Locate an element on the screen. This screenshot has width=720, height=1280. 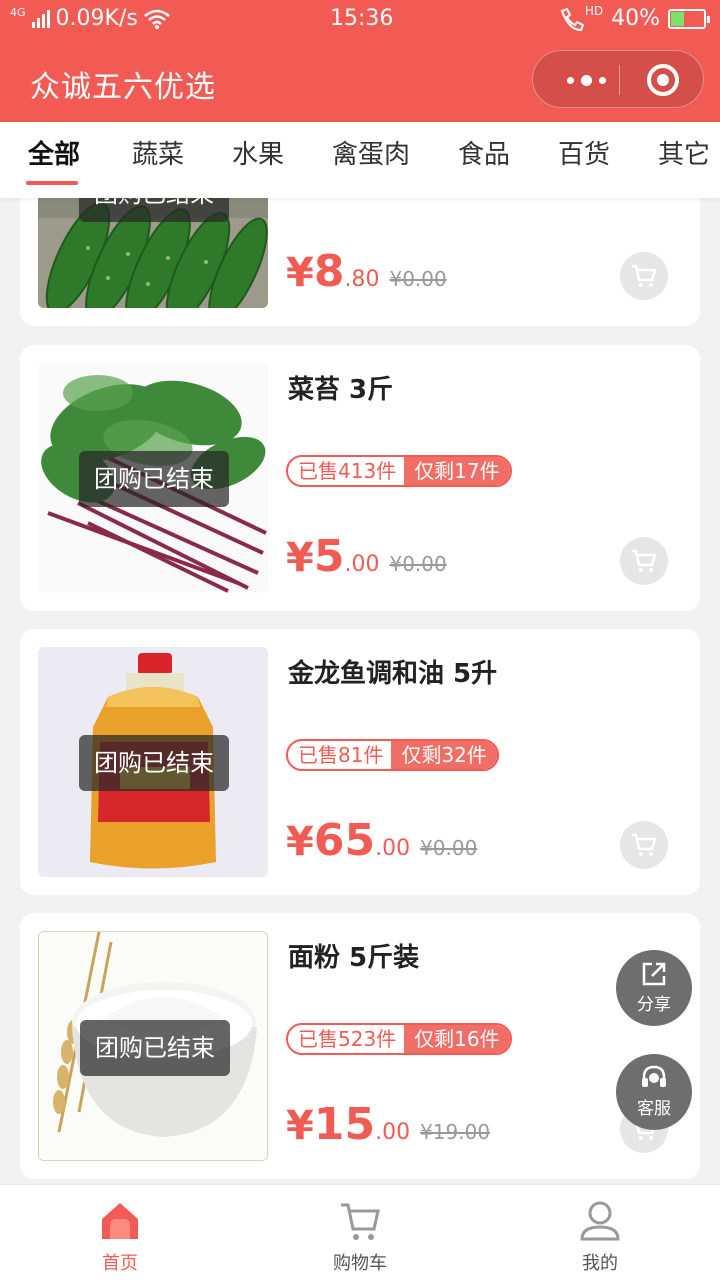
tab-daily-goods: 百货 is located at coordinates (584, 152).